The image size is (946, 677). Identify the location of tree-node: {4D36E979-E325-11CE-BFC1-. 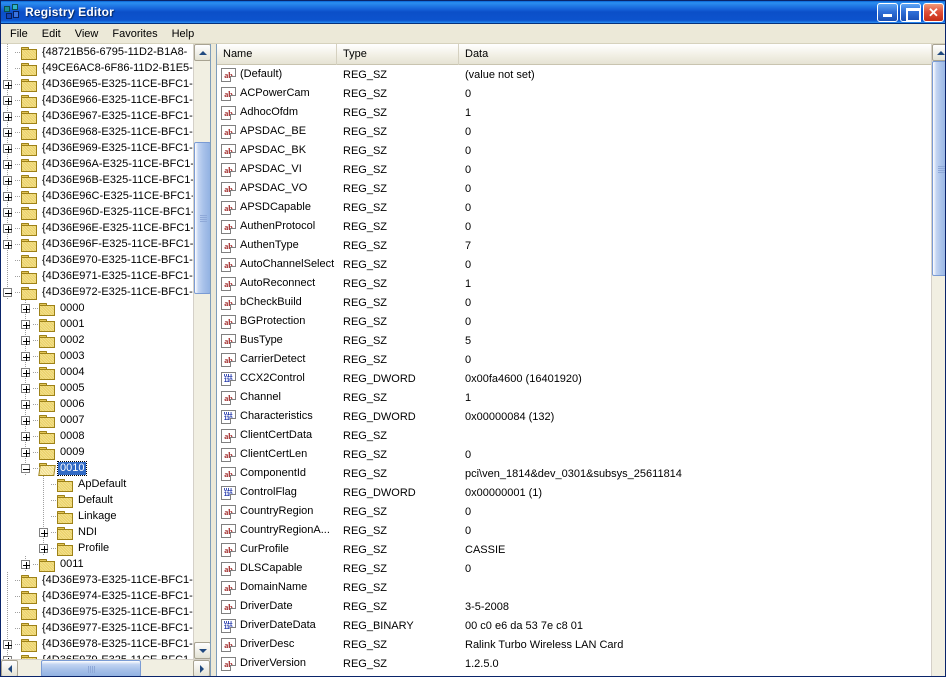
(97, 655).